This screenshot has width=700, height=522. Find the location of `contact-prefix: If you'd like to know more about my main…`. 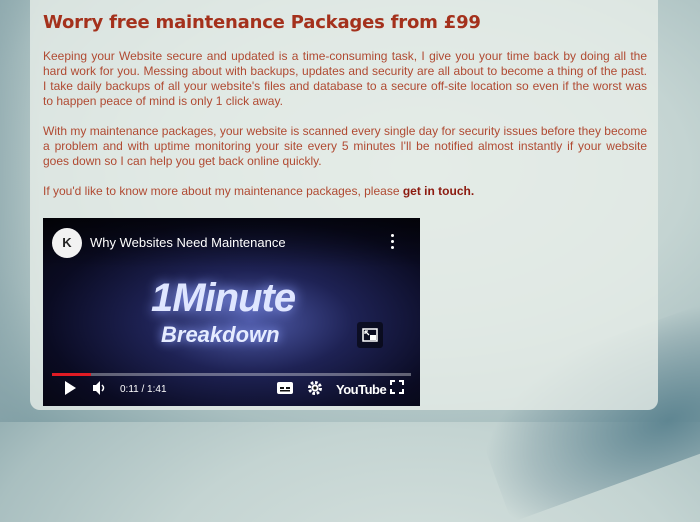

contact-prefix: If you'd like to know more about my main… is located at coordinates (223, 191).